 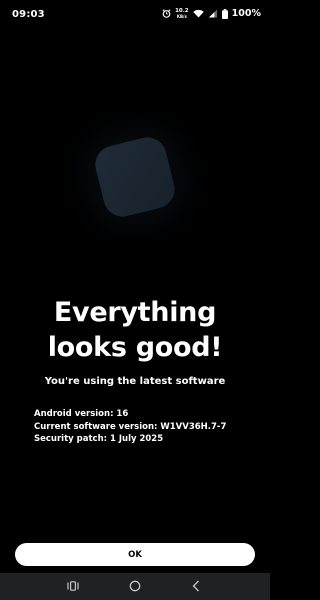 I want to click on software-version: Current software version: W1VV36H.7-7, so click(x=130, y=426).